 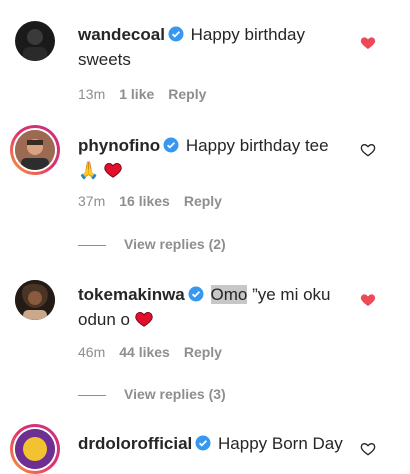 What do you see at coordinates (92, 94) in the screenshot?
I see `timestamp: 13m` at bounding box center [92, 94].